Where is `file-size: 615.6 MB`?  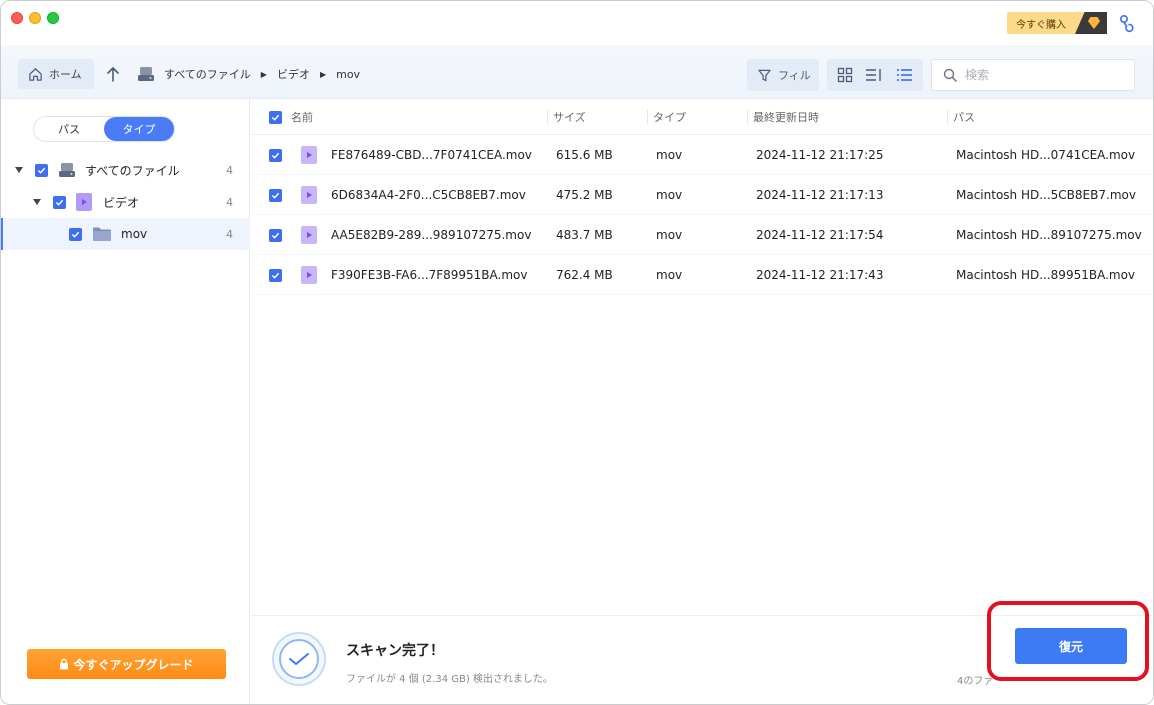 file-size: 615.6 MB is located at coordinates (584, 155).